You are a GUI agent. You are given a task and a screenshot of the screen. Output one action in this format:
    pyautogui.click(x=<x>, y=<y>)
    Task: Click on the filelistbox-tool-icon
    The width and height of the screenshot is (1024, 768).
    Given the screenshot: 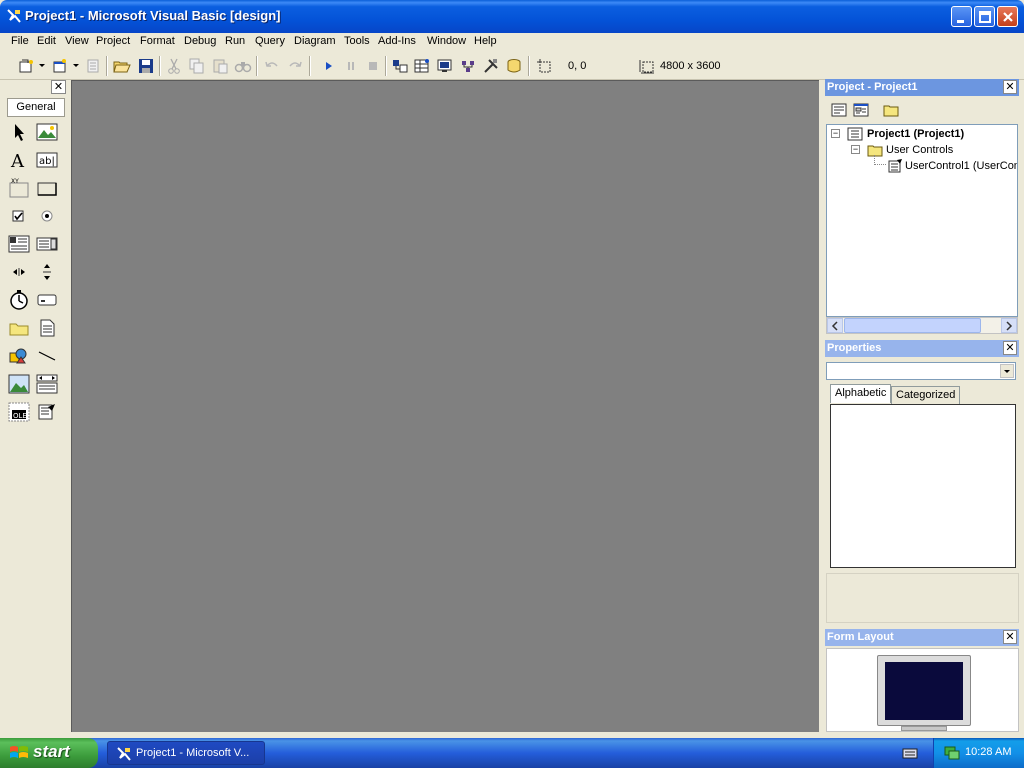 What is the action you would take?
    pyautogui.click(x=47, y=328)
    